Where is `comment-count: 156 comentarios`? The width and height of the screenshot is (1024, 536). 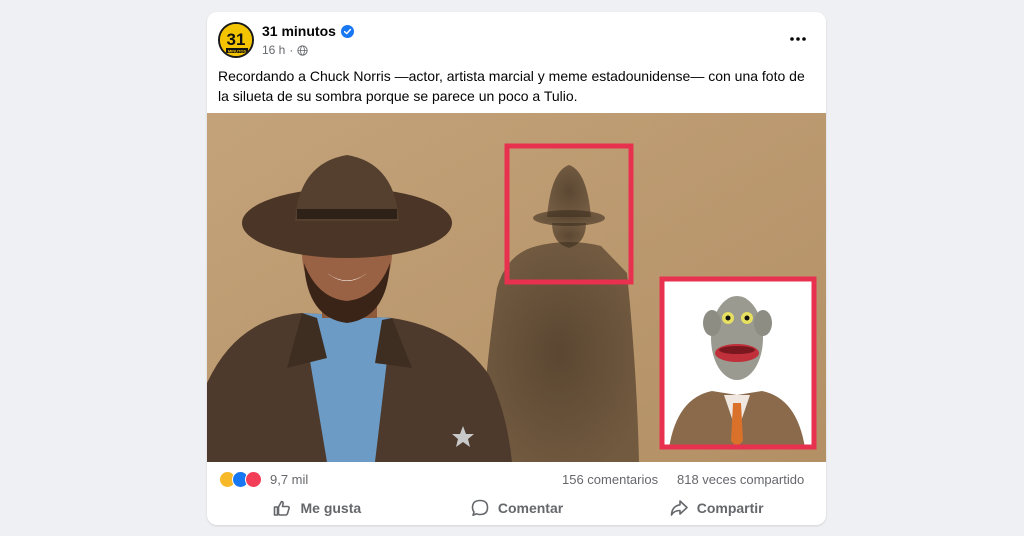 comment-count: 156 comentarios is located at coordinates (610, 479).